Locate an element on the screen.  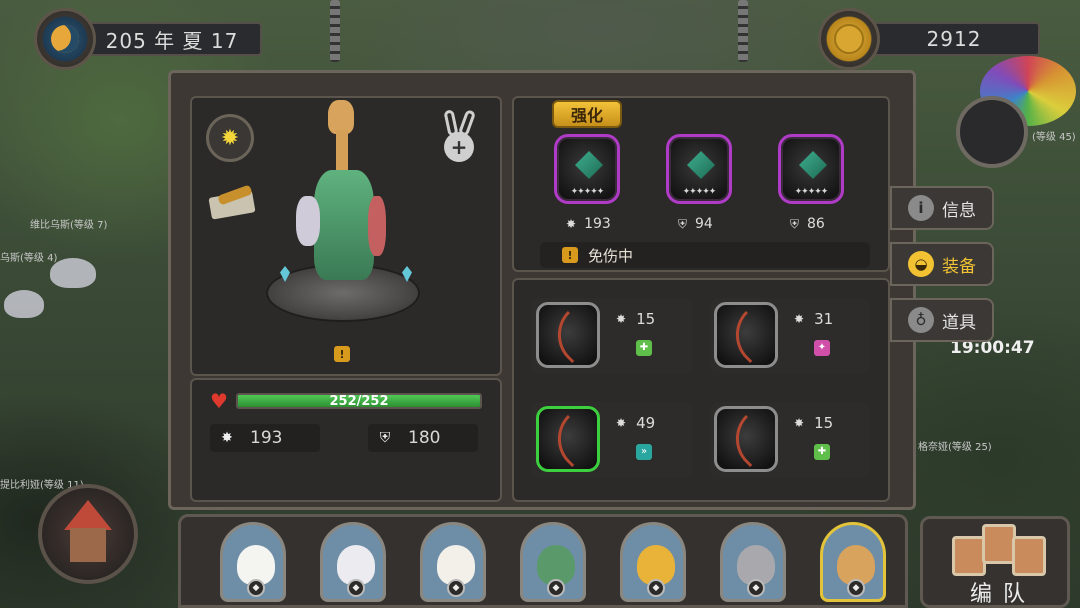
hero-portrait-eagle: ◆ is located at coordinates (253, 562).